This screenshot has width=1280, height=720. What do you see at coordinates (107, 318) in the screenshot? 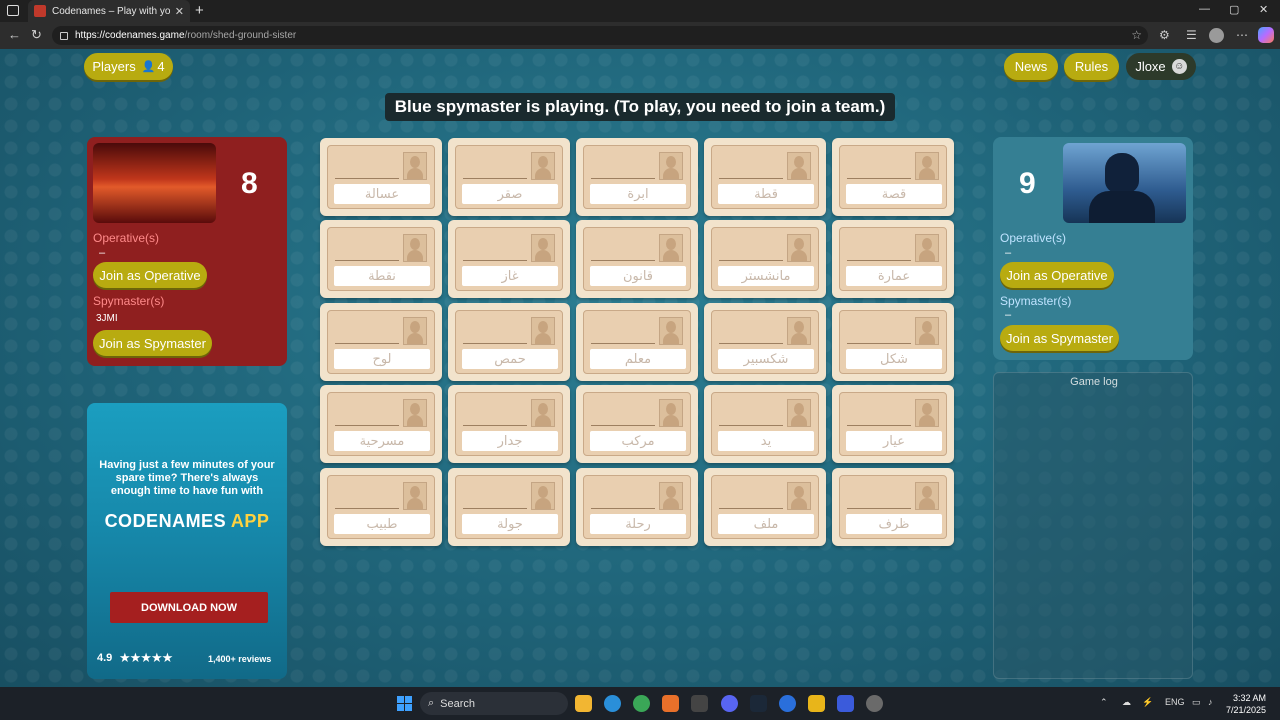
I see `red-spymaster-name: 3JMI` at bounding box center [107, 318].